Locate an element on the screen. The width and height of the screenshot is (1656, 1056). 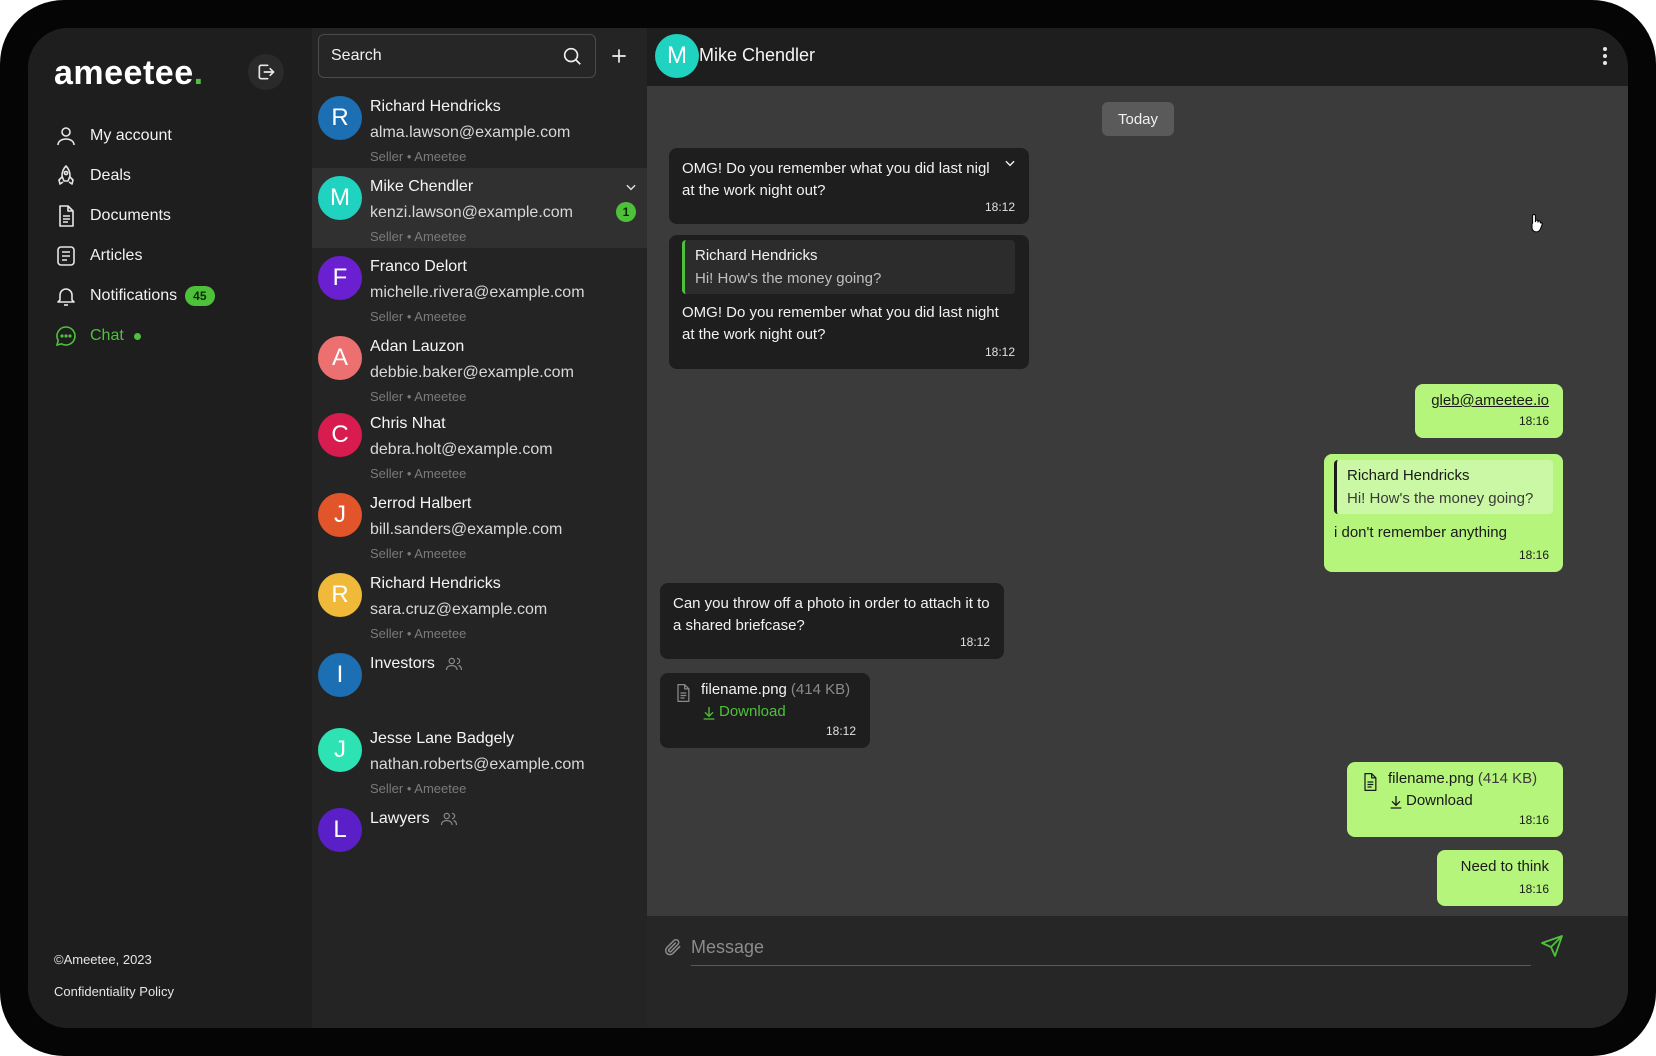
nav-item-deals: Deals is located at coordinates (134, 176).